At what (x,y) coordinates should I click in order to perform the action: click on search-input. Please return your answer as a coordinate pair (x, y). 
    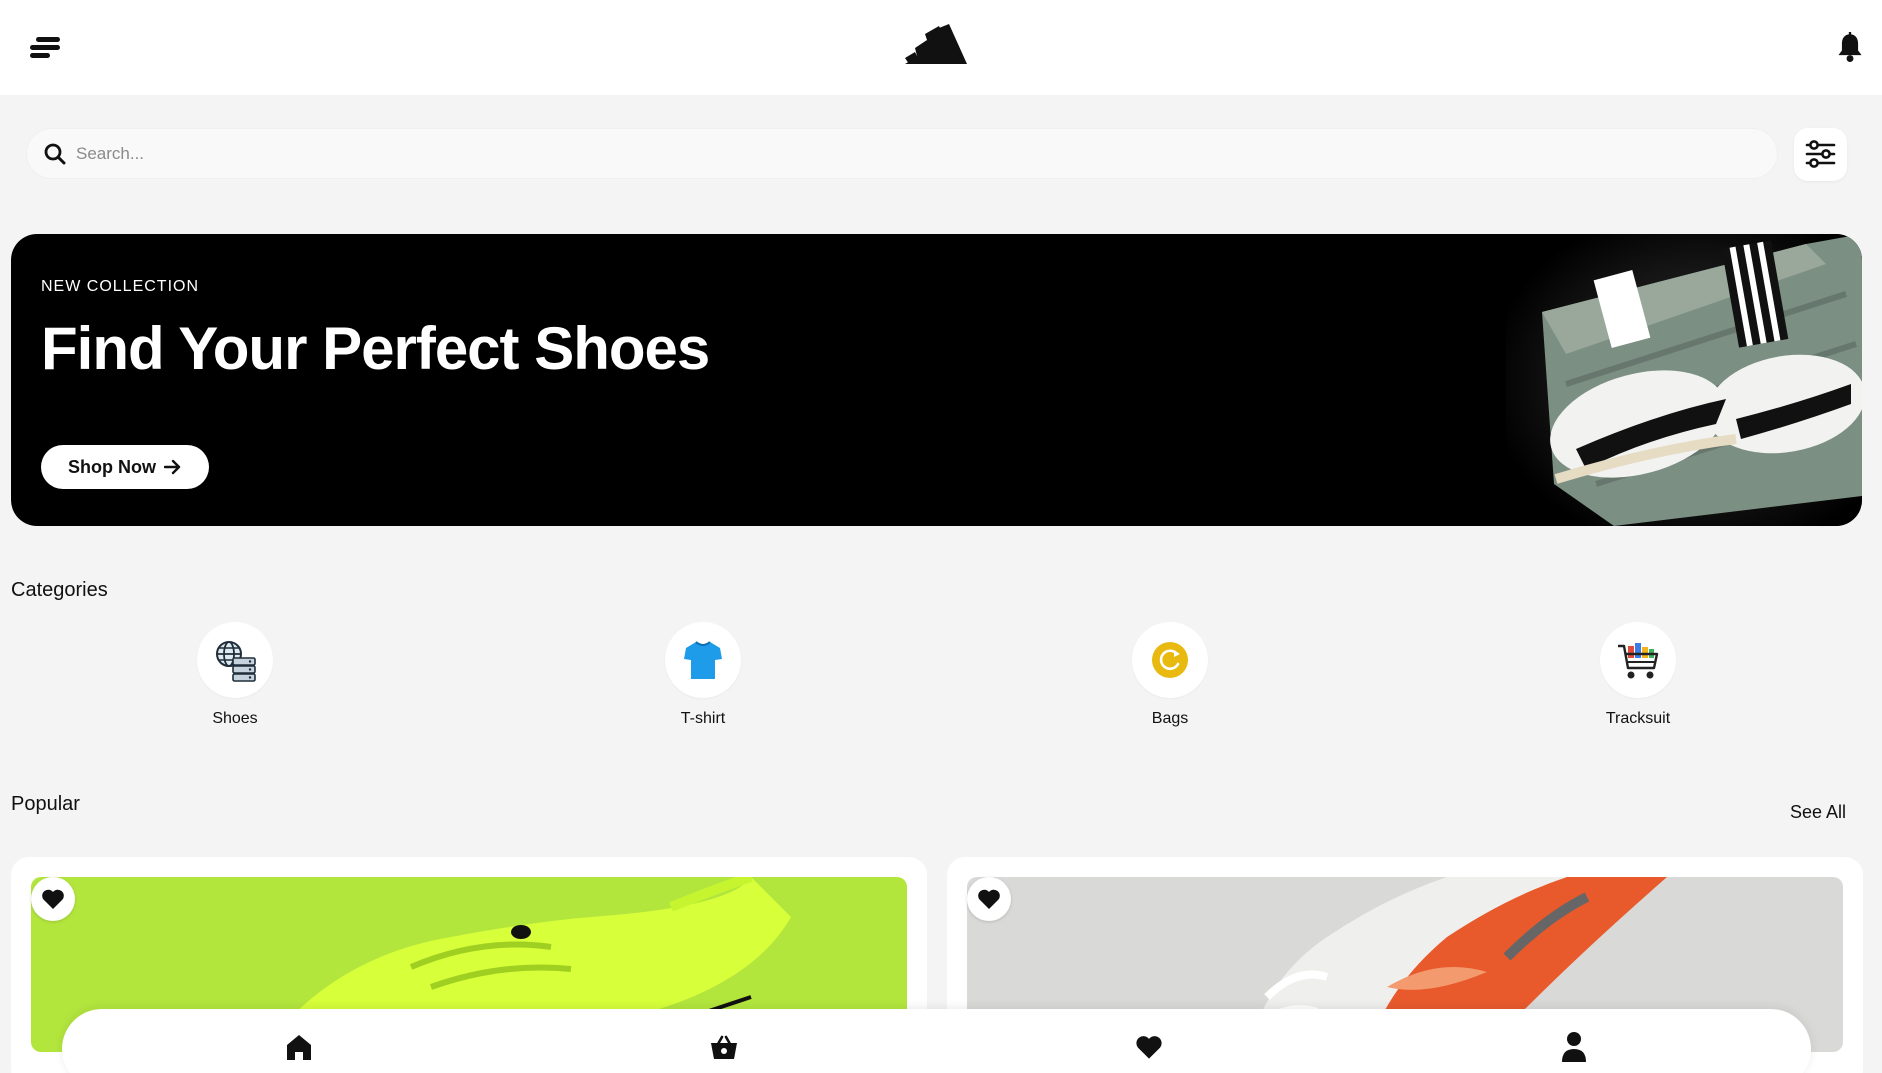
    Looking at the image, I should click on (916, 154).